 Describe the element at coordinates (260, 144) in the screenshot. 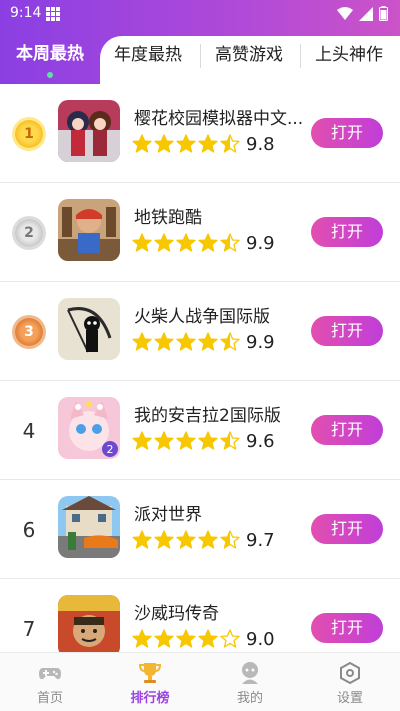

I see `app-score: 9.8` at that location.